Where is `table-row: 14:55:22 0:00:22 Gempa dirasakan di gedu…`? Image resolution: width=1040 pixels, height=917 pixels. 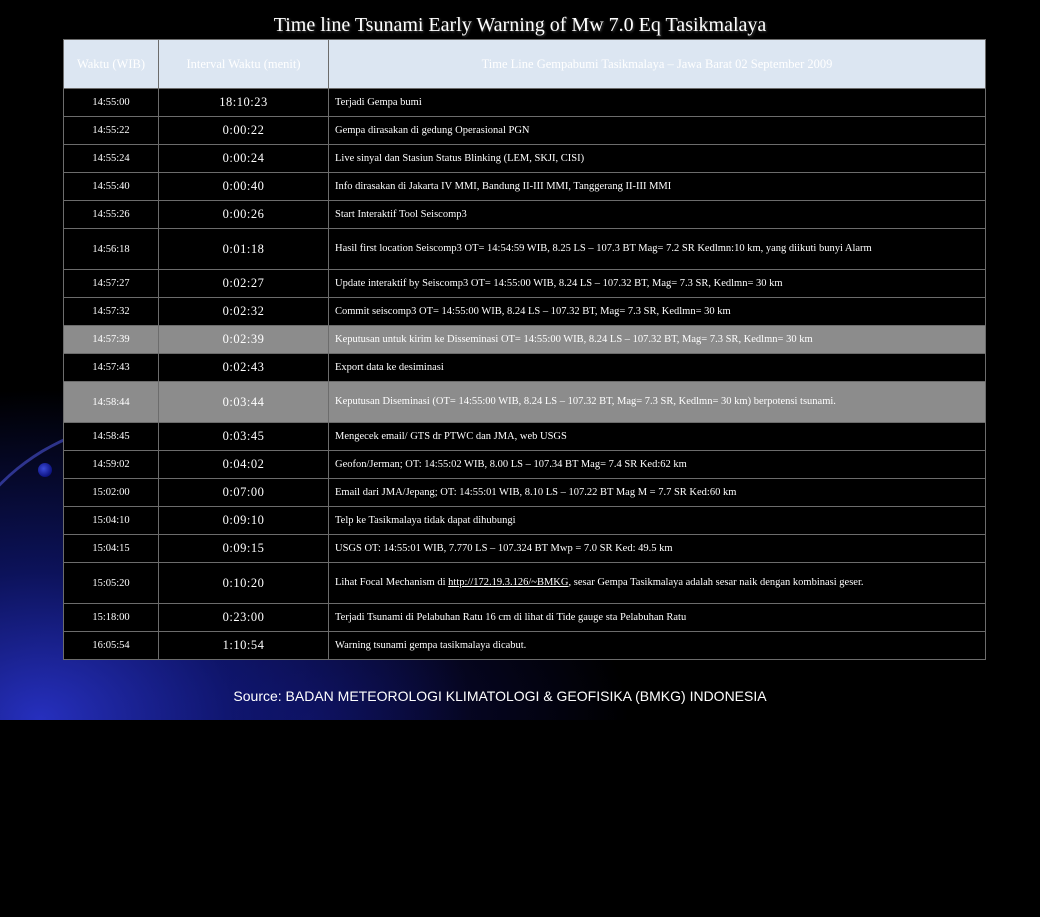 table-row: 14:55:22 0:00:22 Gempa dirasakan di gedu… is located at coordinates (524, 130).